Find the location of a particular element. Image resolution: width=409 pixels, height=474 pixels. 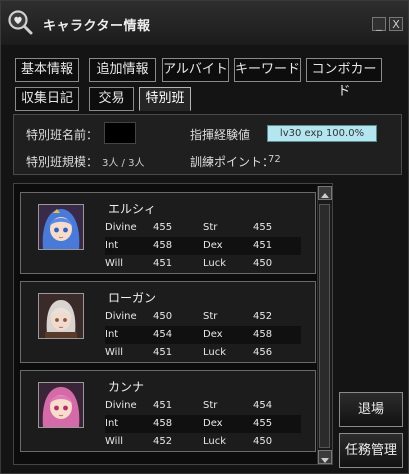

stat-row: Will 452 Luck 450 is located at coordinates (203, 442).